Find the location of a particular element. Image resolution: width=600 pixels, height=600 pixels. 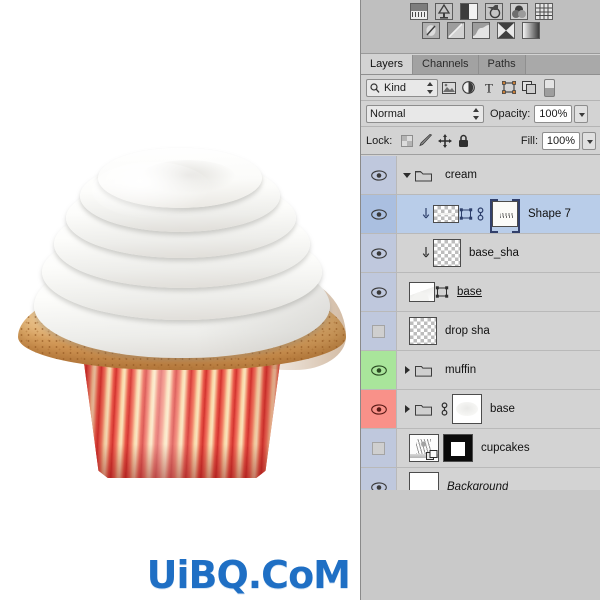

filter-pixel-icon is located at coordinates (448, 88).